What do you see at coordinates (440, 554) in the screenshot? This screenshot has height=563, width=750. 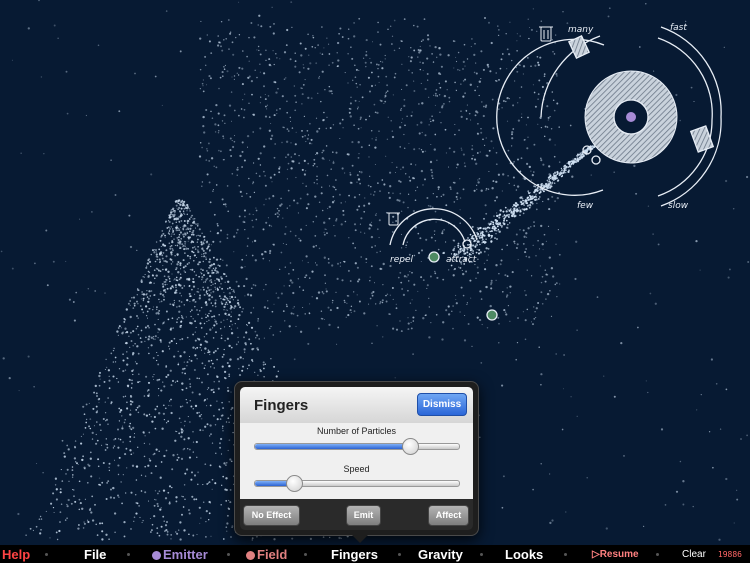 I see `gravity-button: Gravity` at bounding box center [440, 554].